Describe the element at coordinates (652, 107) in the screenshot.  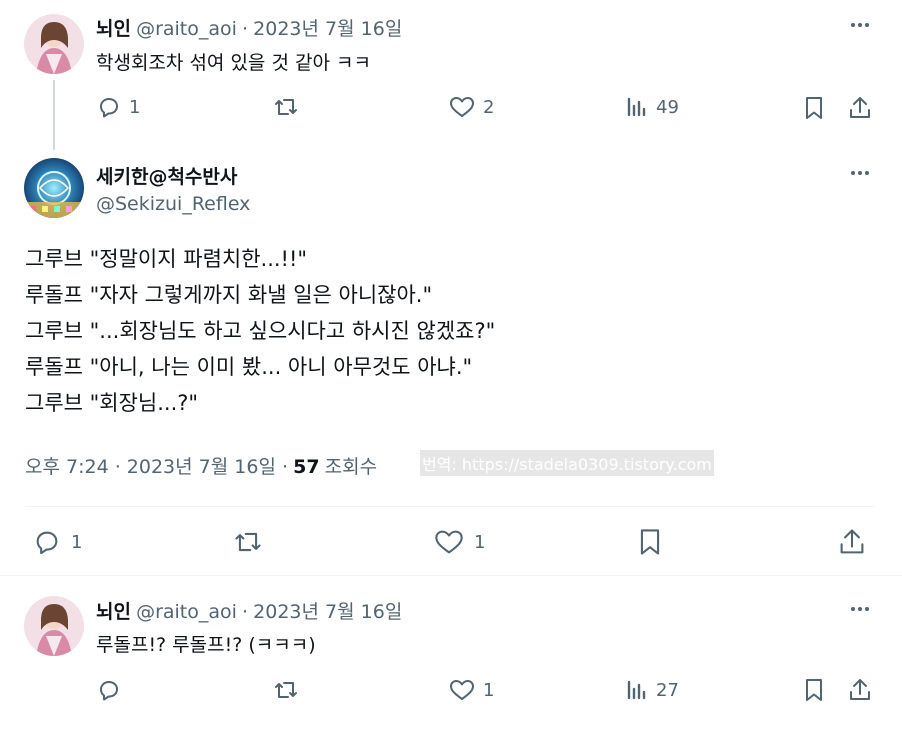
I see `views-button: 49` at that location.